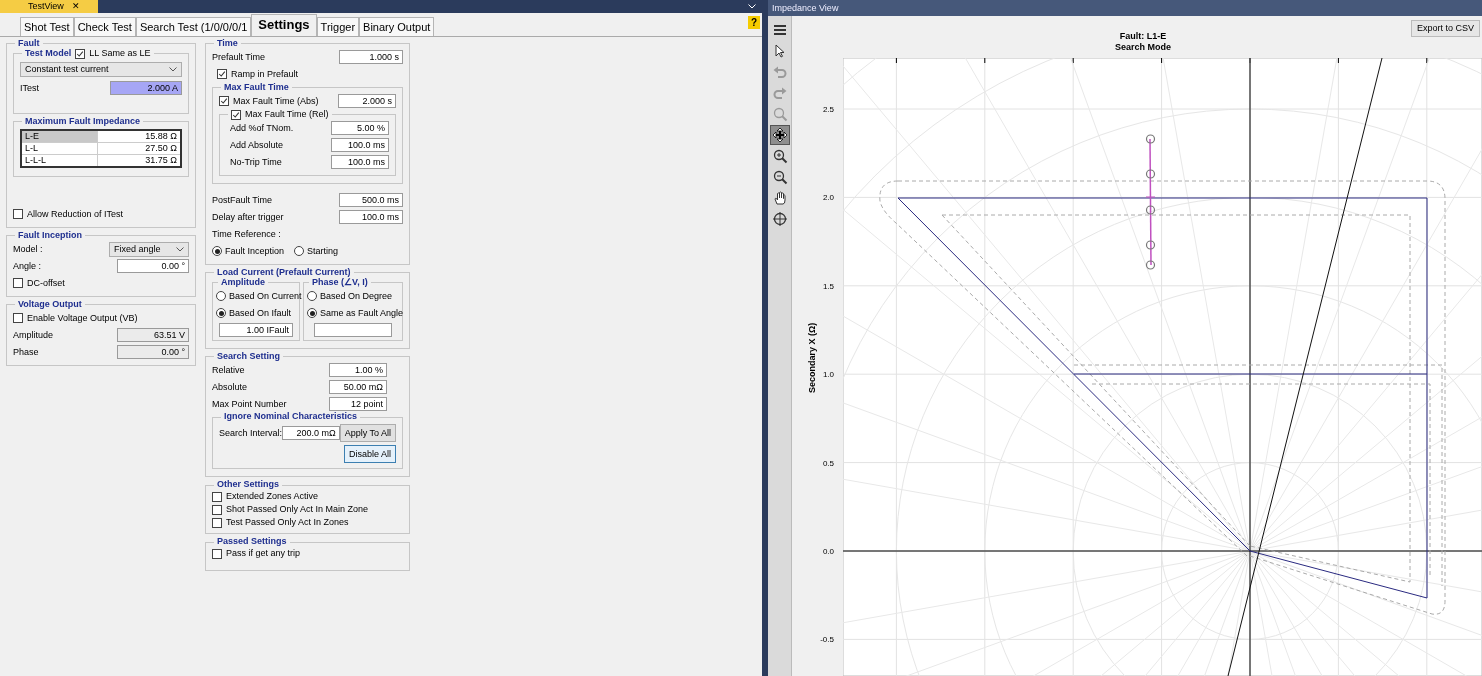  What do you see at coordinates (276, 101) in the screenshot?
I see `checkbox-label: Max Fault Time (Abs)` at bounding box center [276, 101].